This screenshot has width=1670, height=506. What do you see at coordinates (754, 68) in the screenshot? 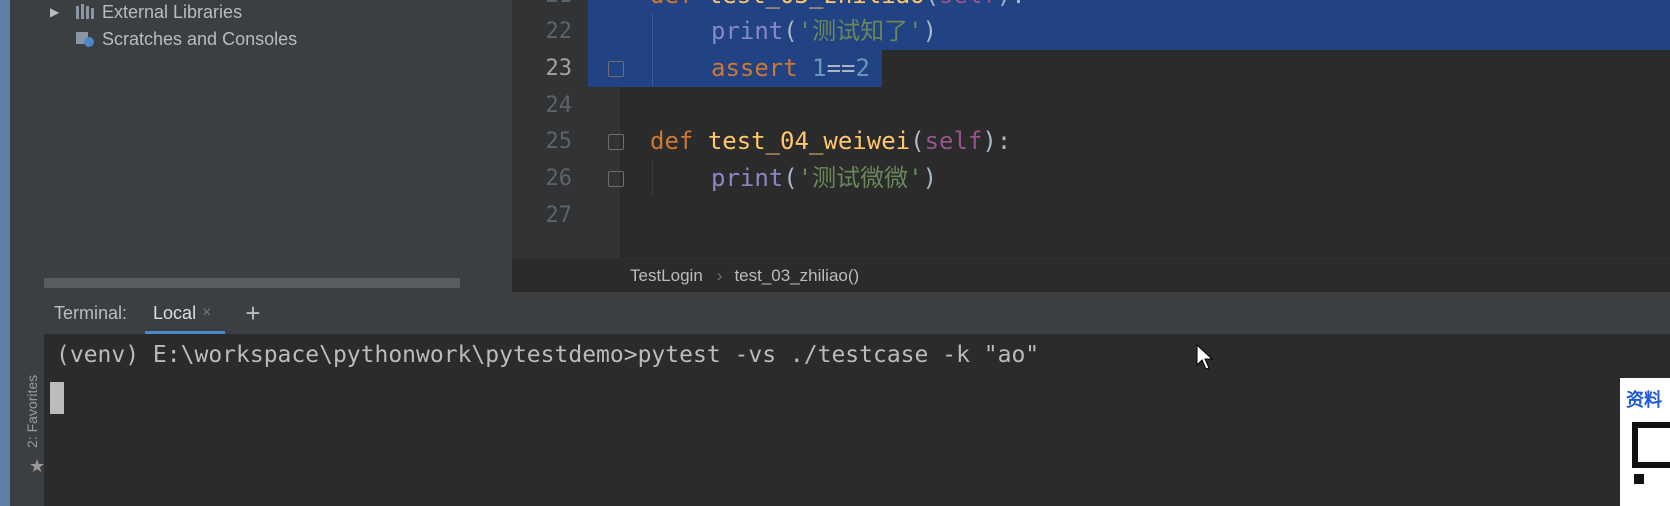
I see `keyword: assert` at bounding box center [754, 68].